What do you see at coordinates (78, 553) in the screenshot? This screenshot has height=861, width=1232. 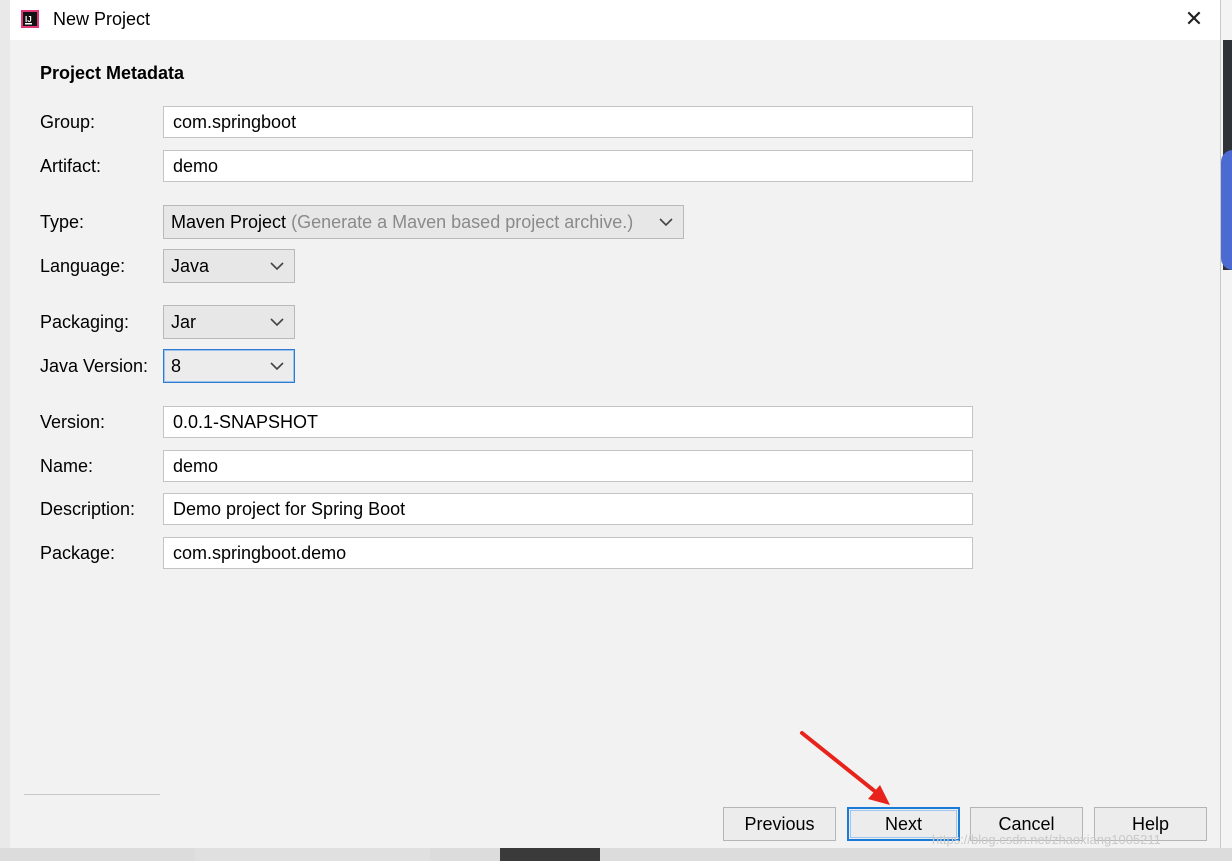 I see `package-label: Package:` at bounding box center [78, 553].